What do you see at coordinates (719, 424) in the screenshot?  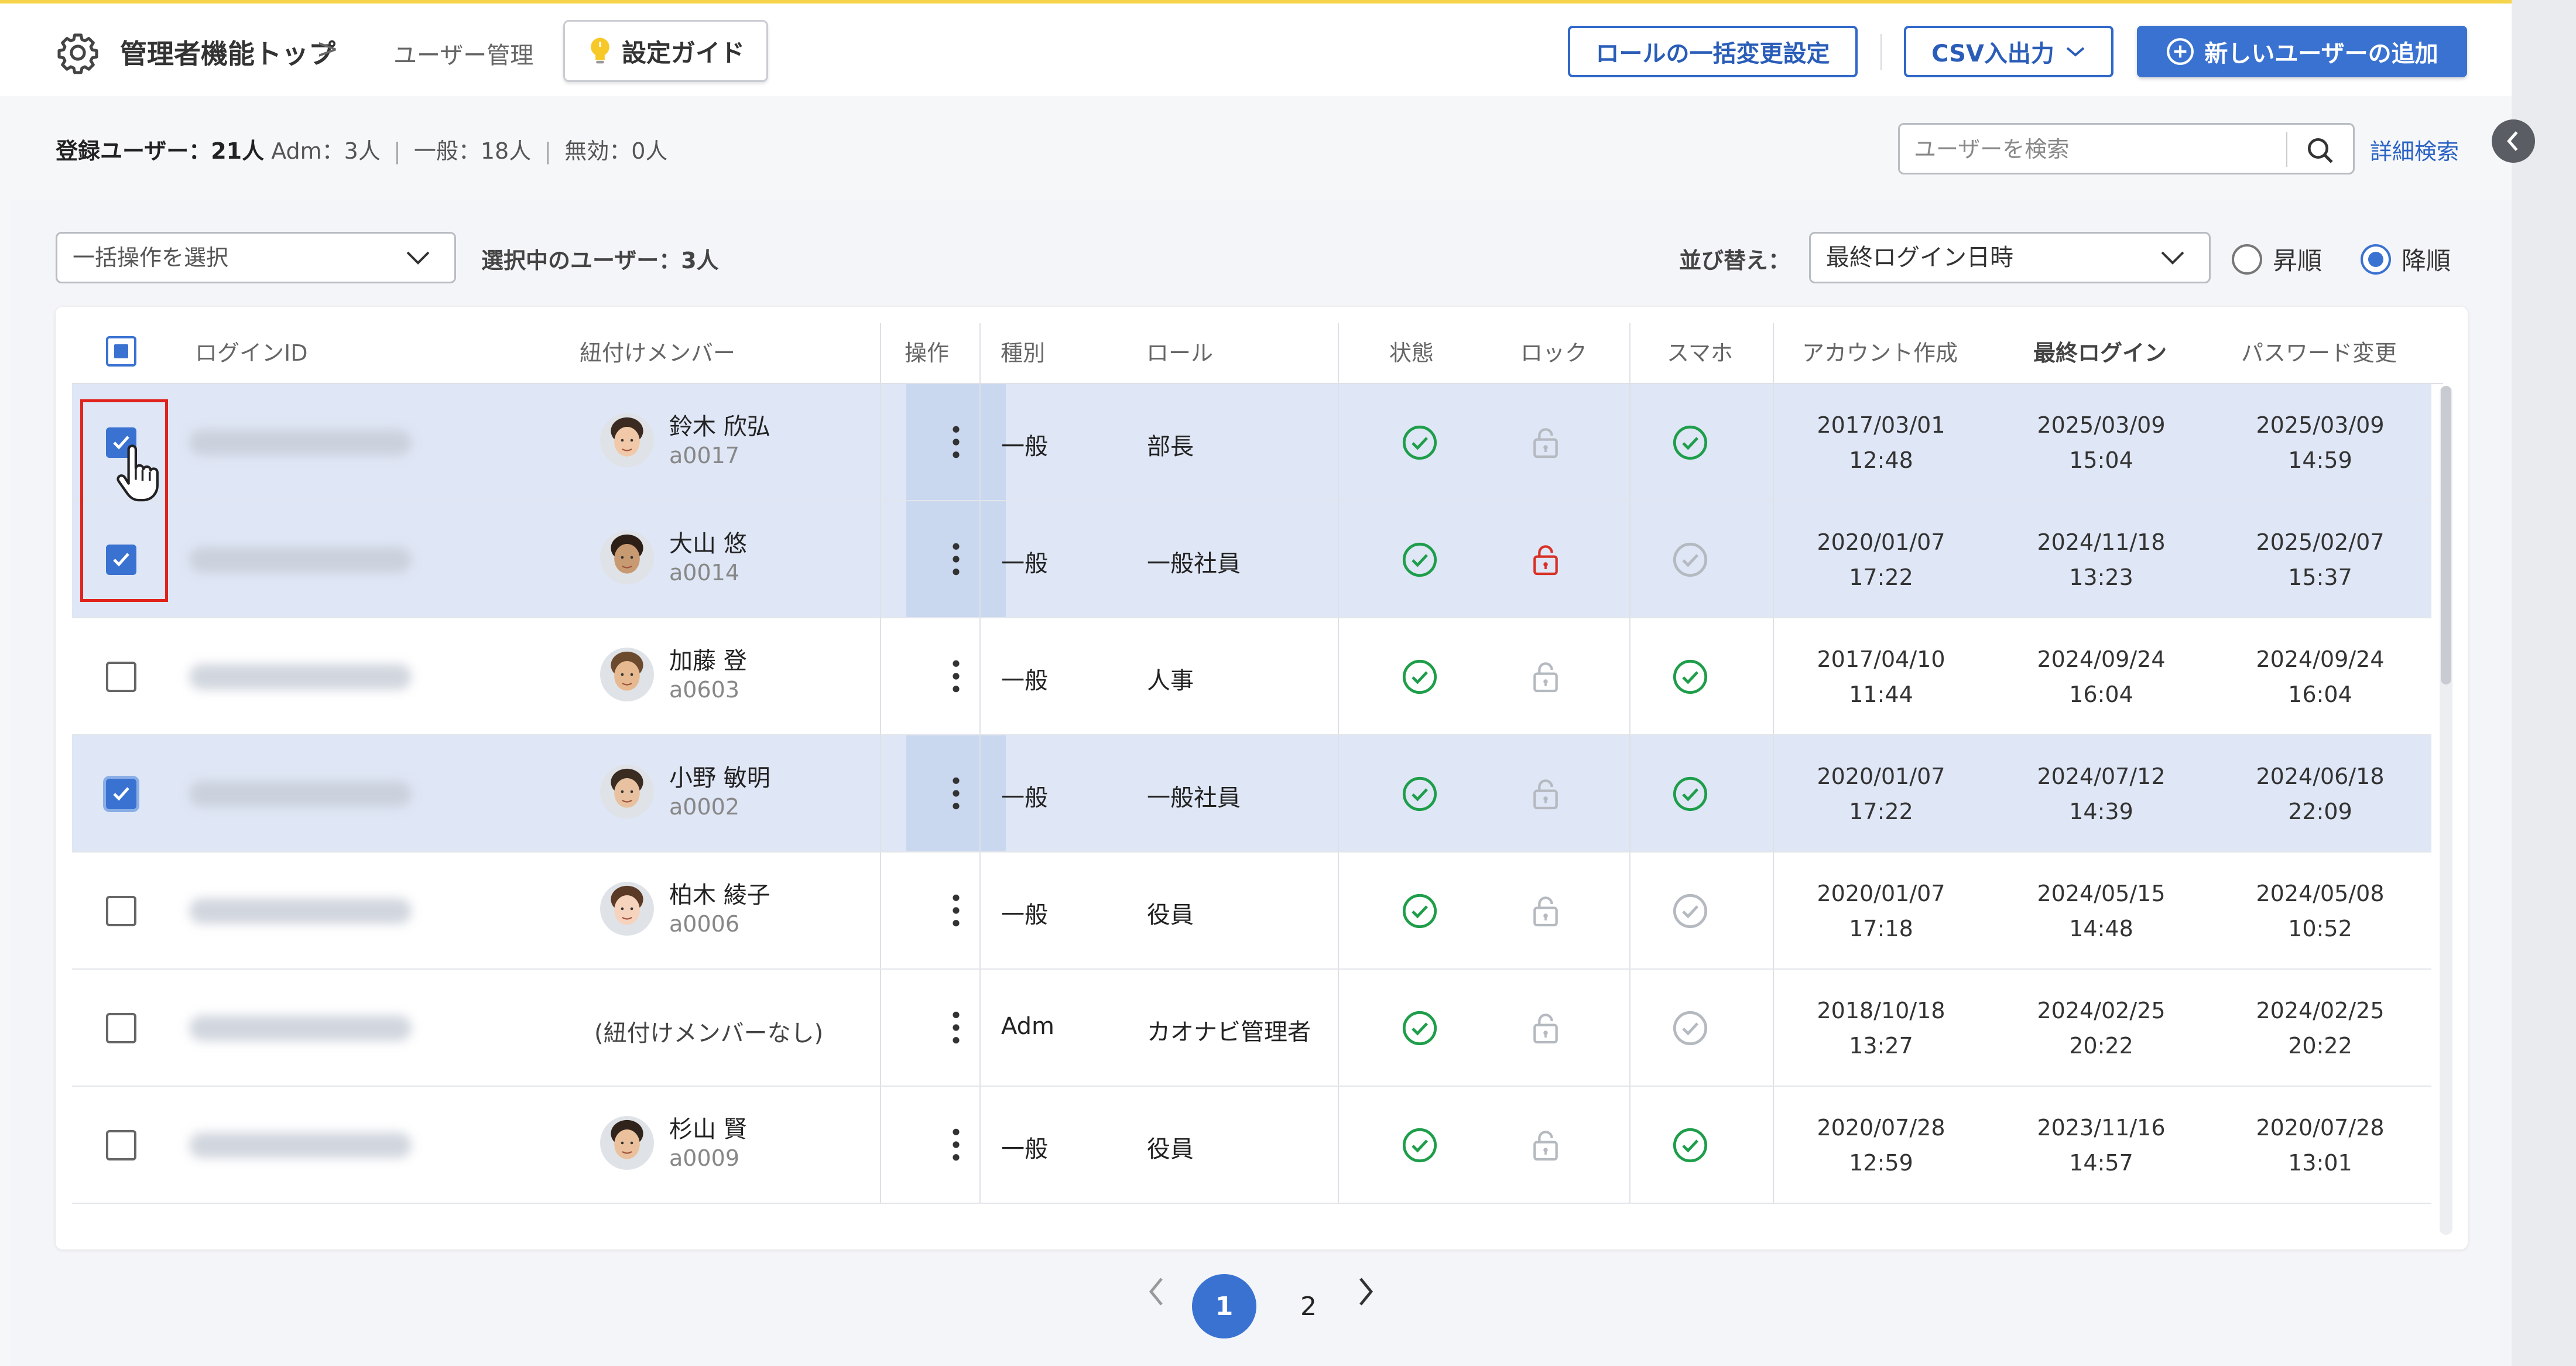 I see `member-name: 鈴木 欣弘` at bounding box center [719, 424].